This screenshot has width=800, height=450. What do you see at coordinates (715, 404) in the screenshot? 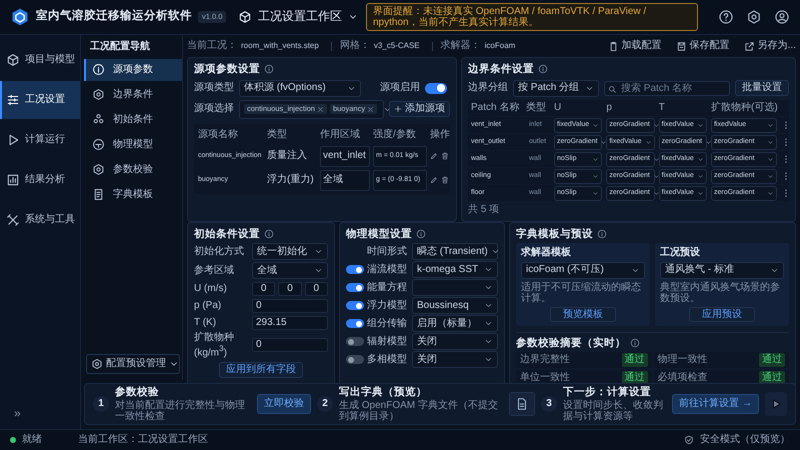
I see `step-button: 前往计算设置 →` at bounding box center [715, 404].